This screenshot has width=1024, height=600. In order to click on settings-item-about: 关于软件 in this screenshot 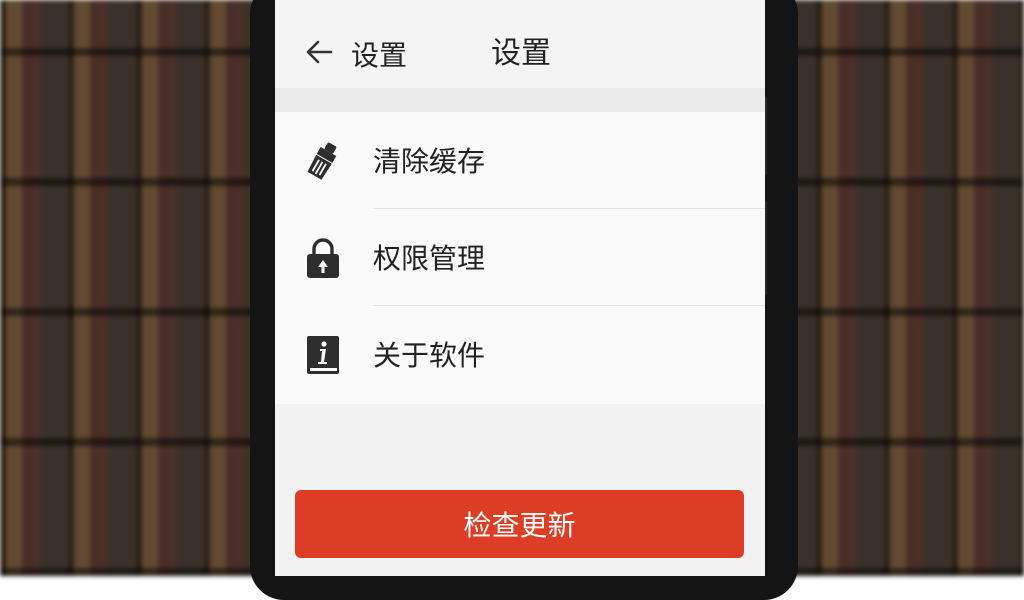, I will do `click(520, 354)`.